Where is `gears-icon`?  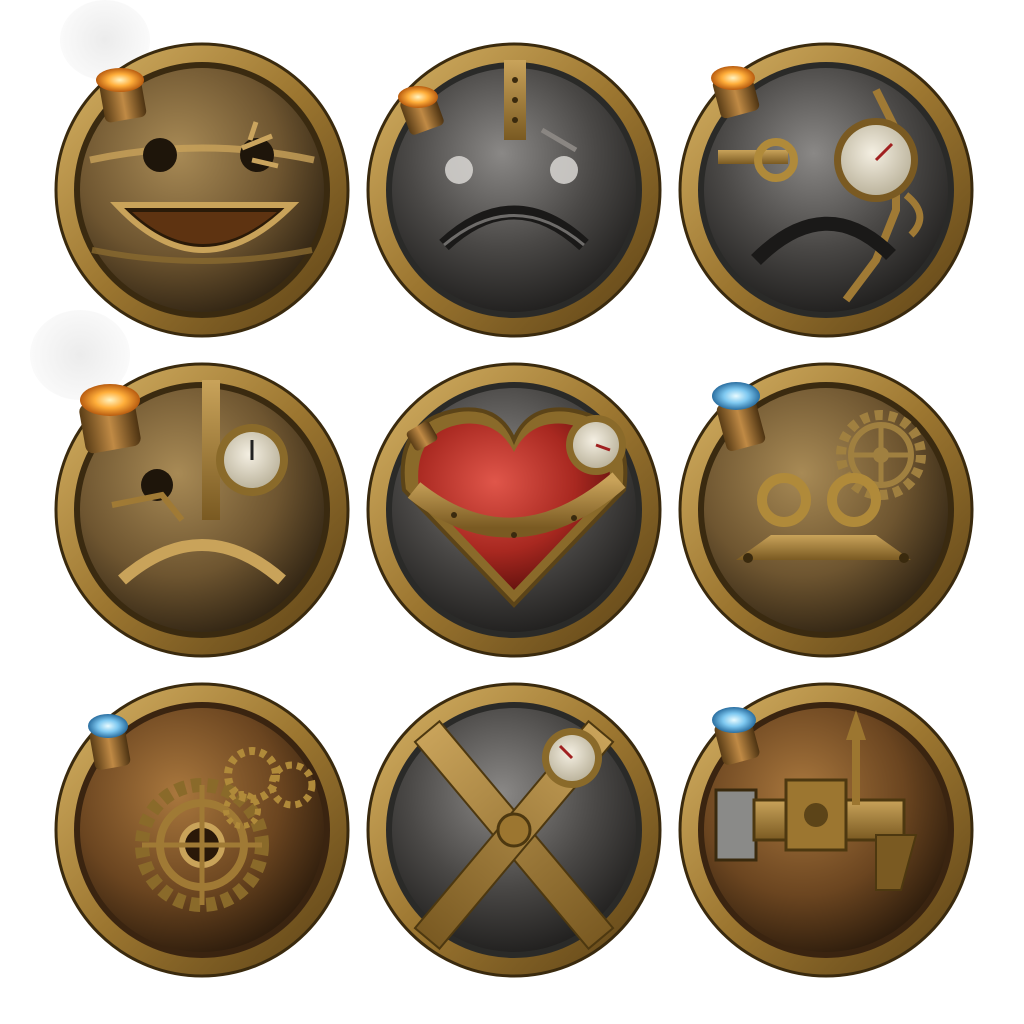 gears-icon is located at coordinates (202, 830).